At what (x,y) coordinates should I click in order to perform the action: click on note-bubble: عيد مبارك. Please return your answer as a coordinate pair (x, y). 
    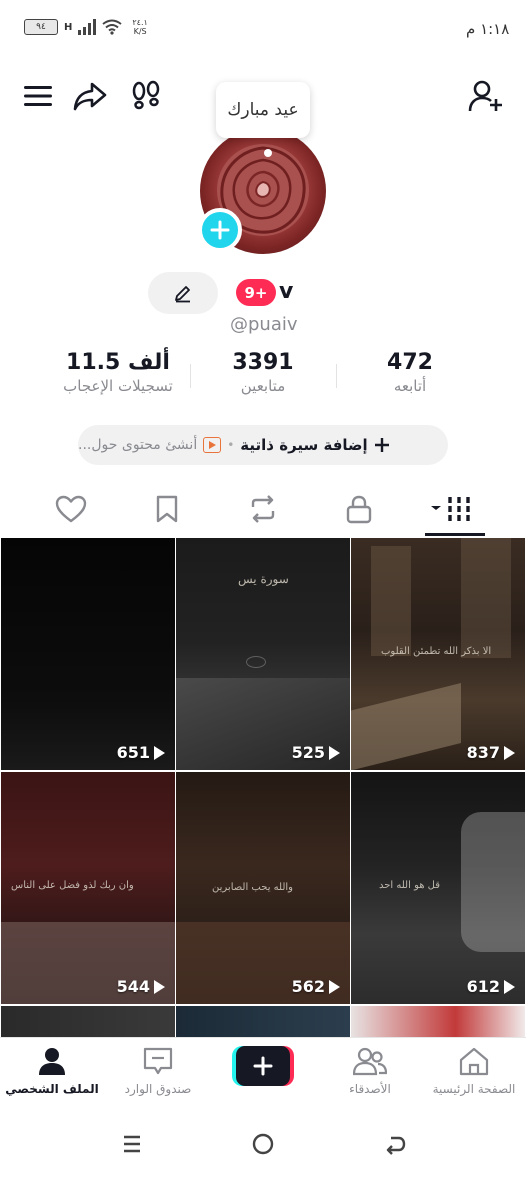
    Looking at the image, I should click on (263, 110).